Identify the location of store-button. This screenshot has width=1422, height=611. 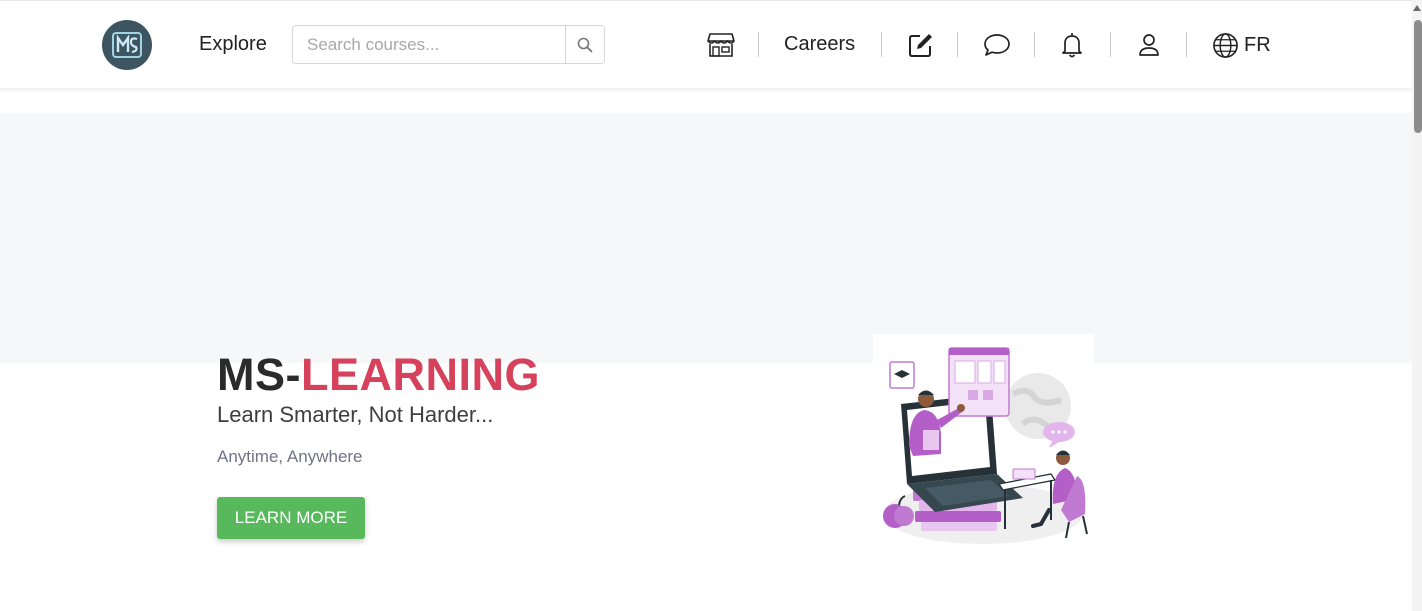
(720, 45).